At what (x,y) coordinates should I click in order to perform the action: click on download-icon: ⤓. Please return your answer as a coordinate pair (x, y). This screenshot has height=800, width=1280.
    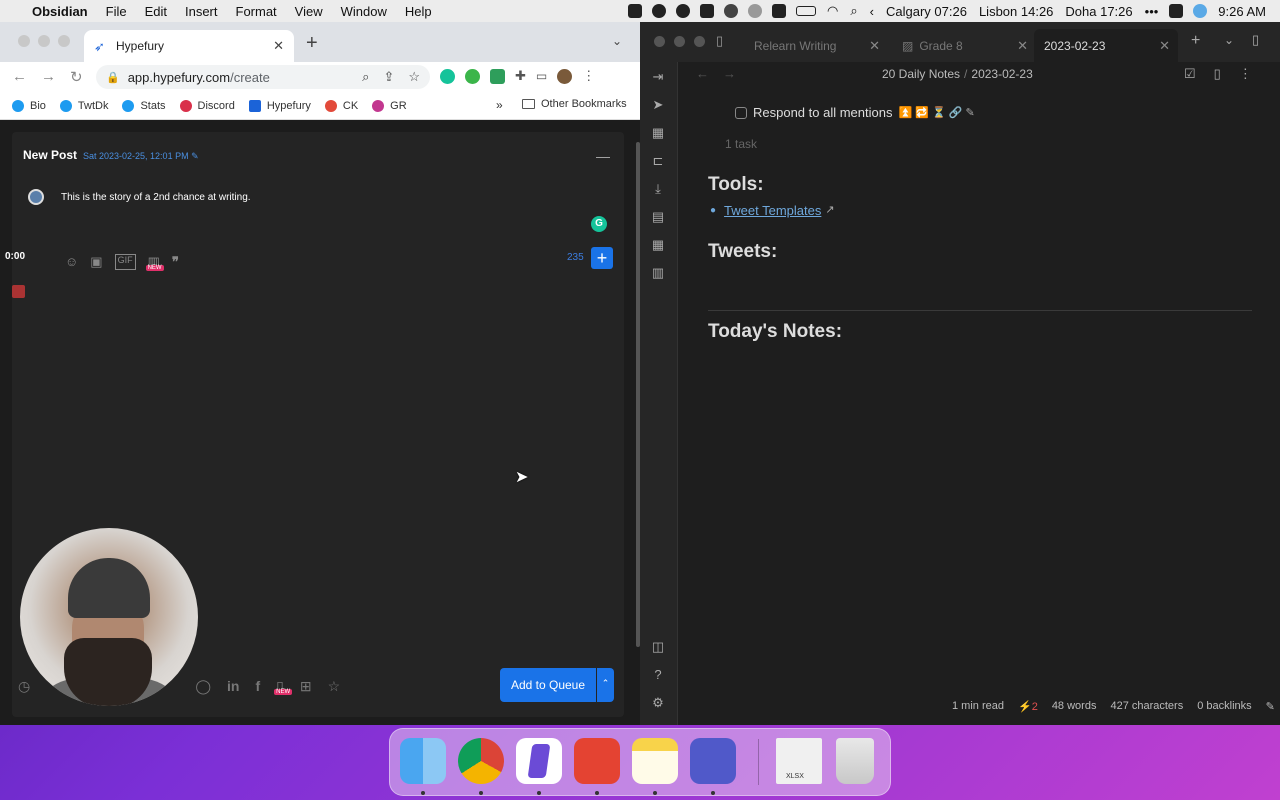
    Looking at the image, I should click on (658, 189).